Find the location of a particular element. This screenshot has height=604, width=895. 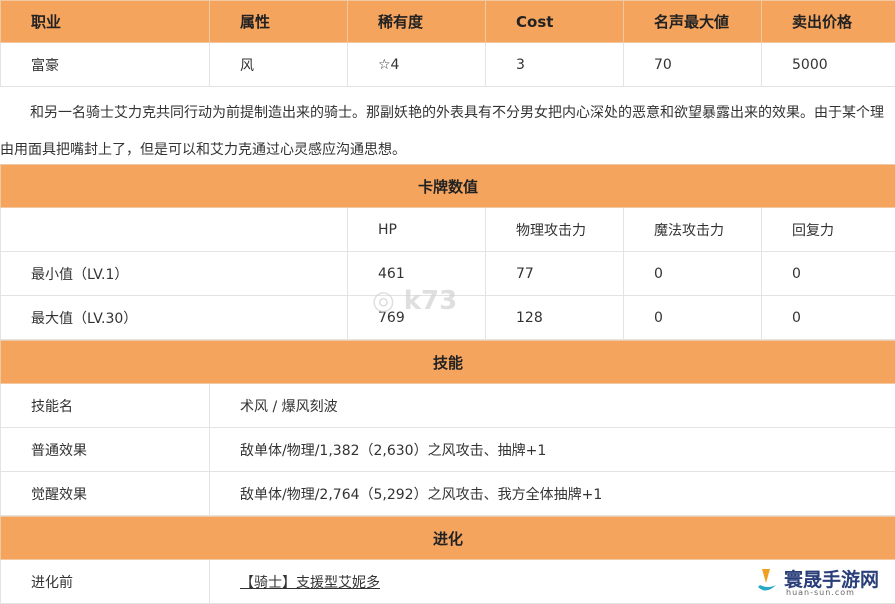

skill-name-label: 技能名 is located at coordinates (105, 406).